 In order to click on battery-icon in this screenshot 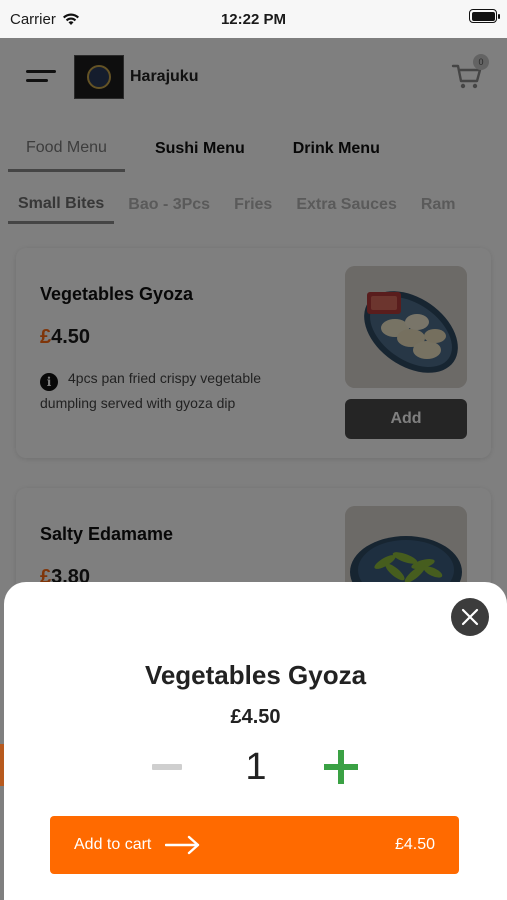, I will do `click(484, 16)`.